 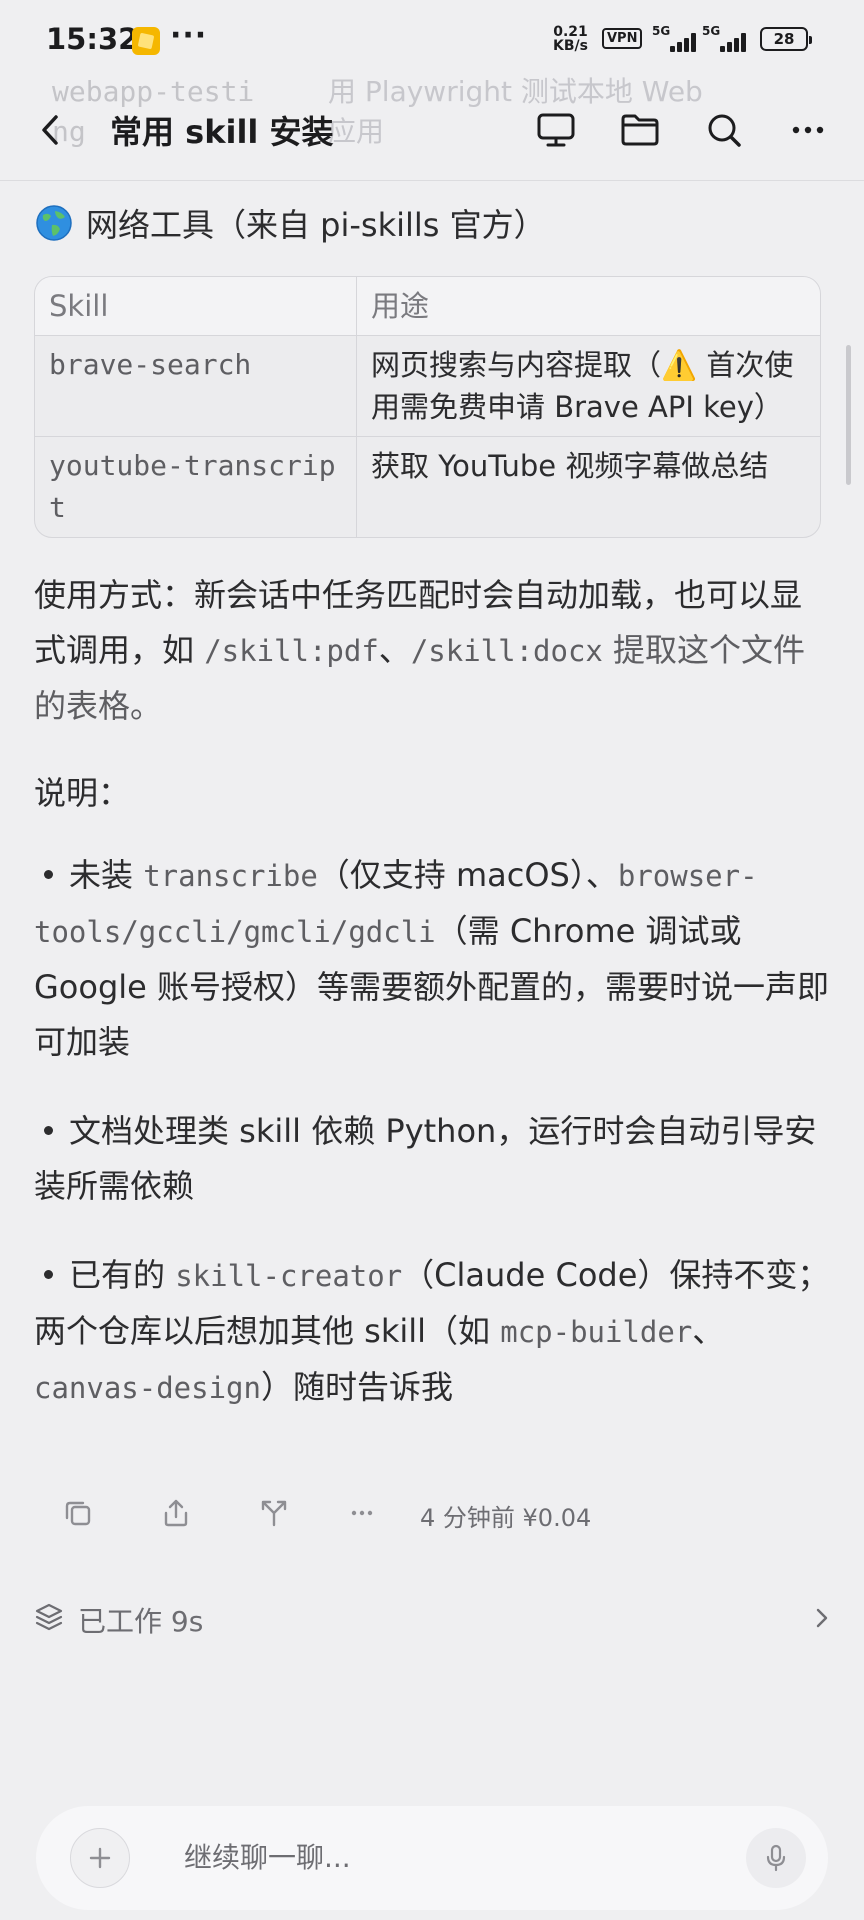 I want to click on back-arrow-icon, so click(x=50, y=130).